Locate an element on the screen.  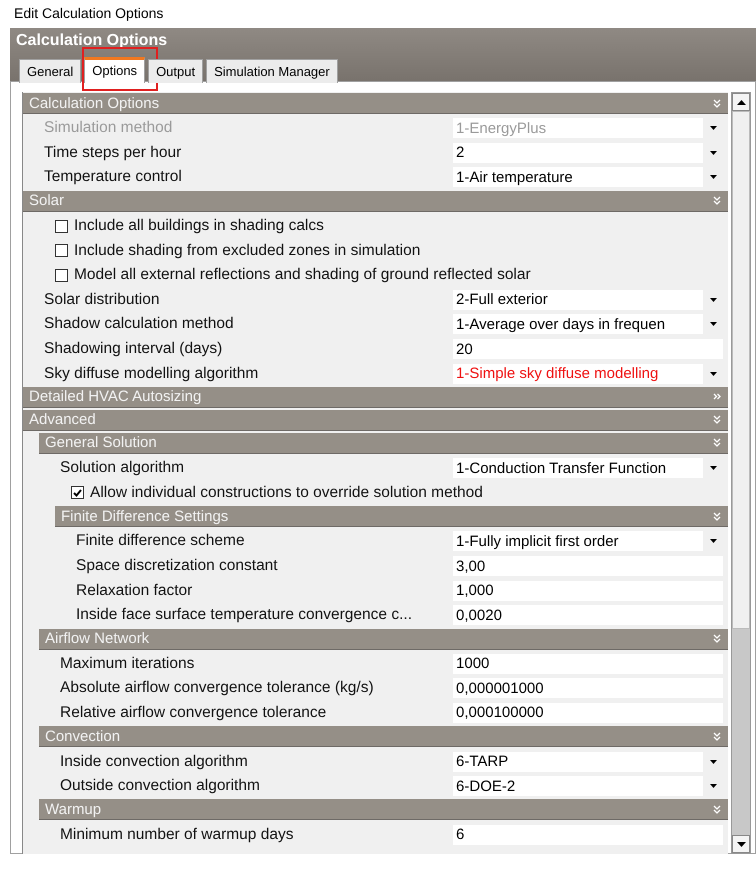
scroll-up-button is located at coordinates (741, 102).